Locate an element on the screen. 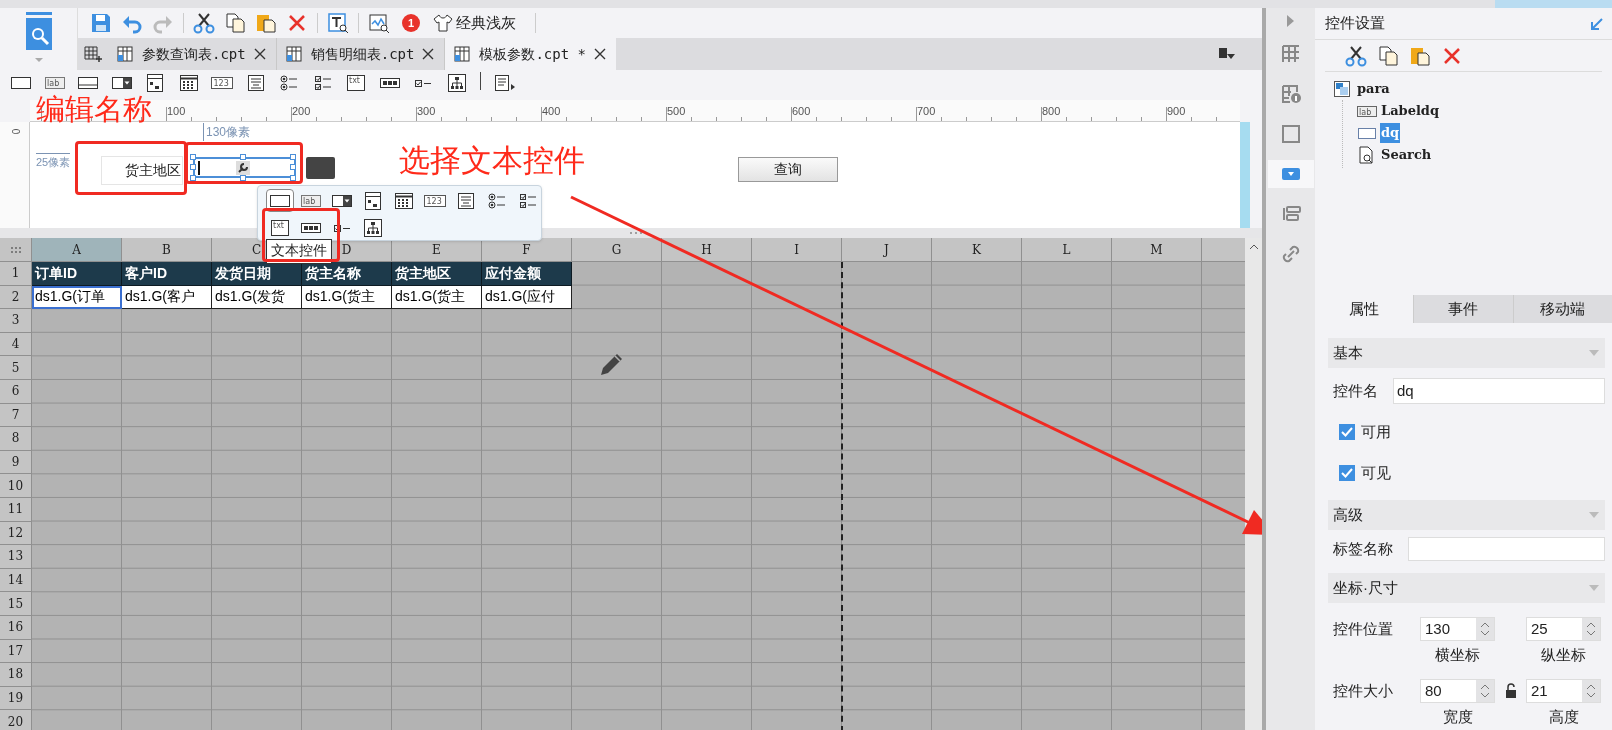  row-header: 13 is located at coordinates (16, 557).